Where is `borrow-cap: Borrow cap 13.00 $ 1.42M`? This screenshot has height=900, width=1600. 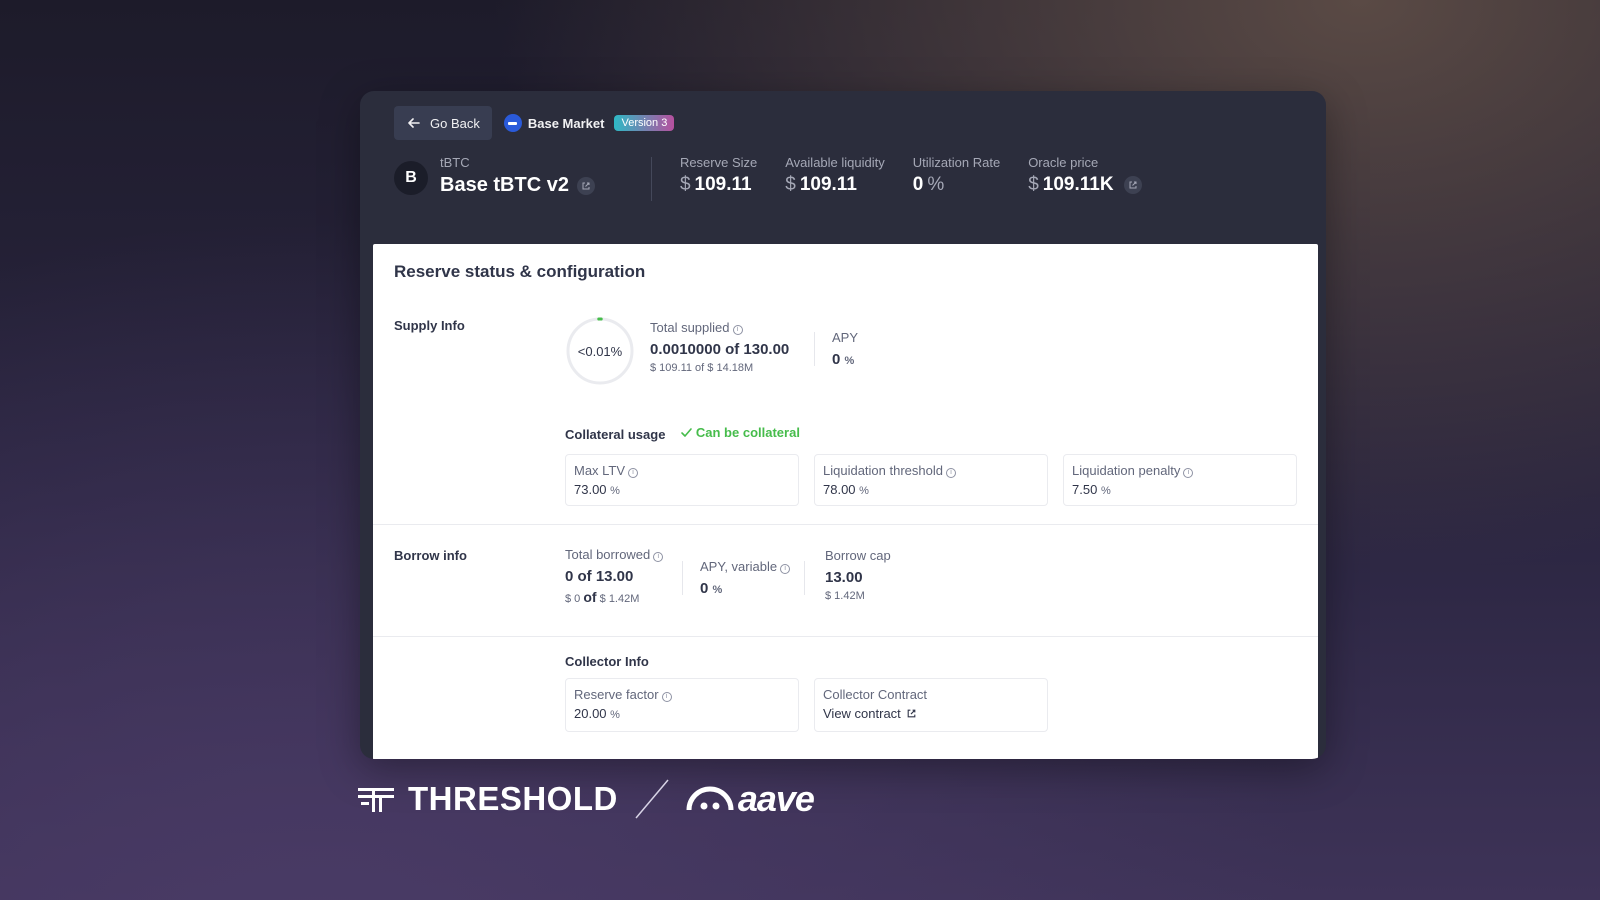
borrow-cap: Borrow cap 13.00 $ 1.42M is located at coordinates (858, 575).